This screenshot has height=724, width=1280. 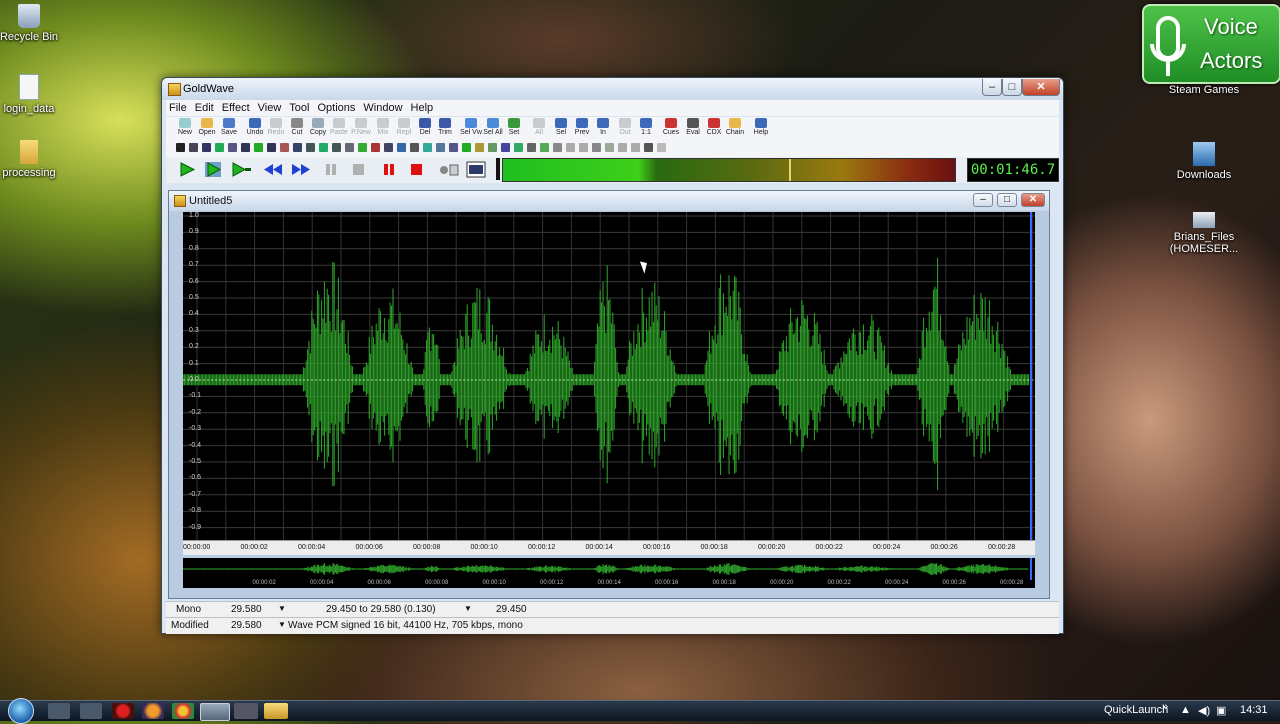 I want to click on toolbar-chain-button: Chain, so click(x=735, y=128).